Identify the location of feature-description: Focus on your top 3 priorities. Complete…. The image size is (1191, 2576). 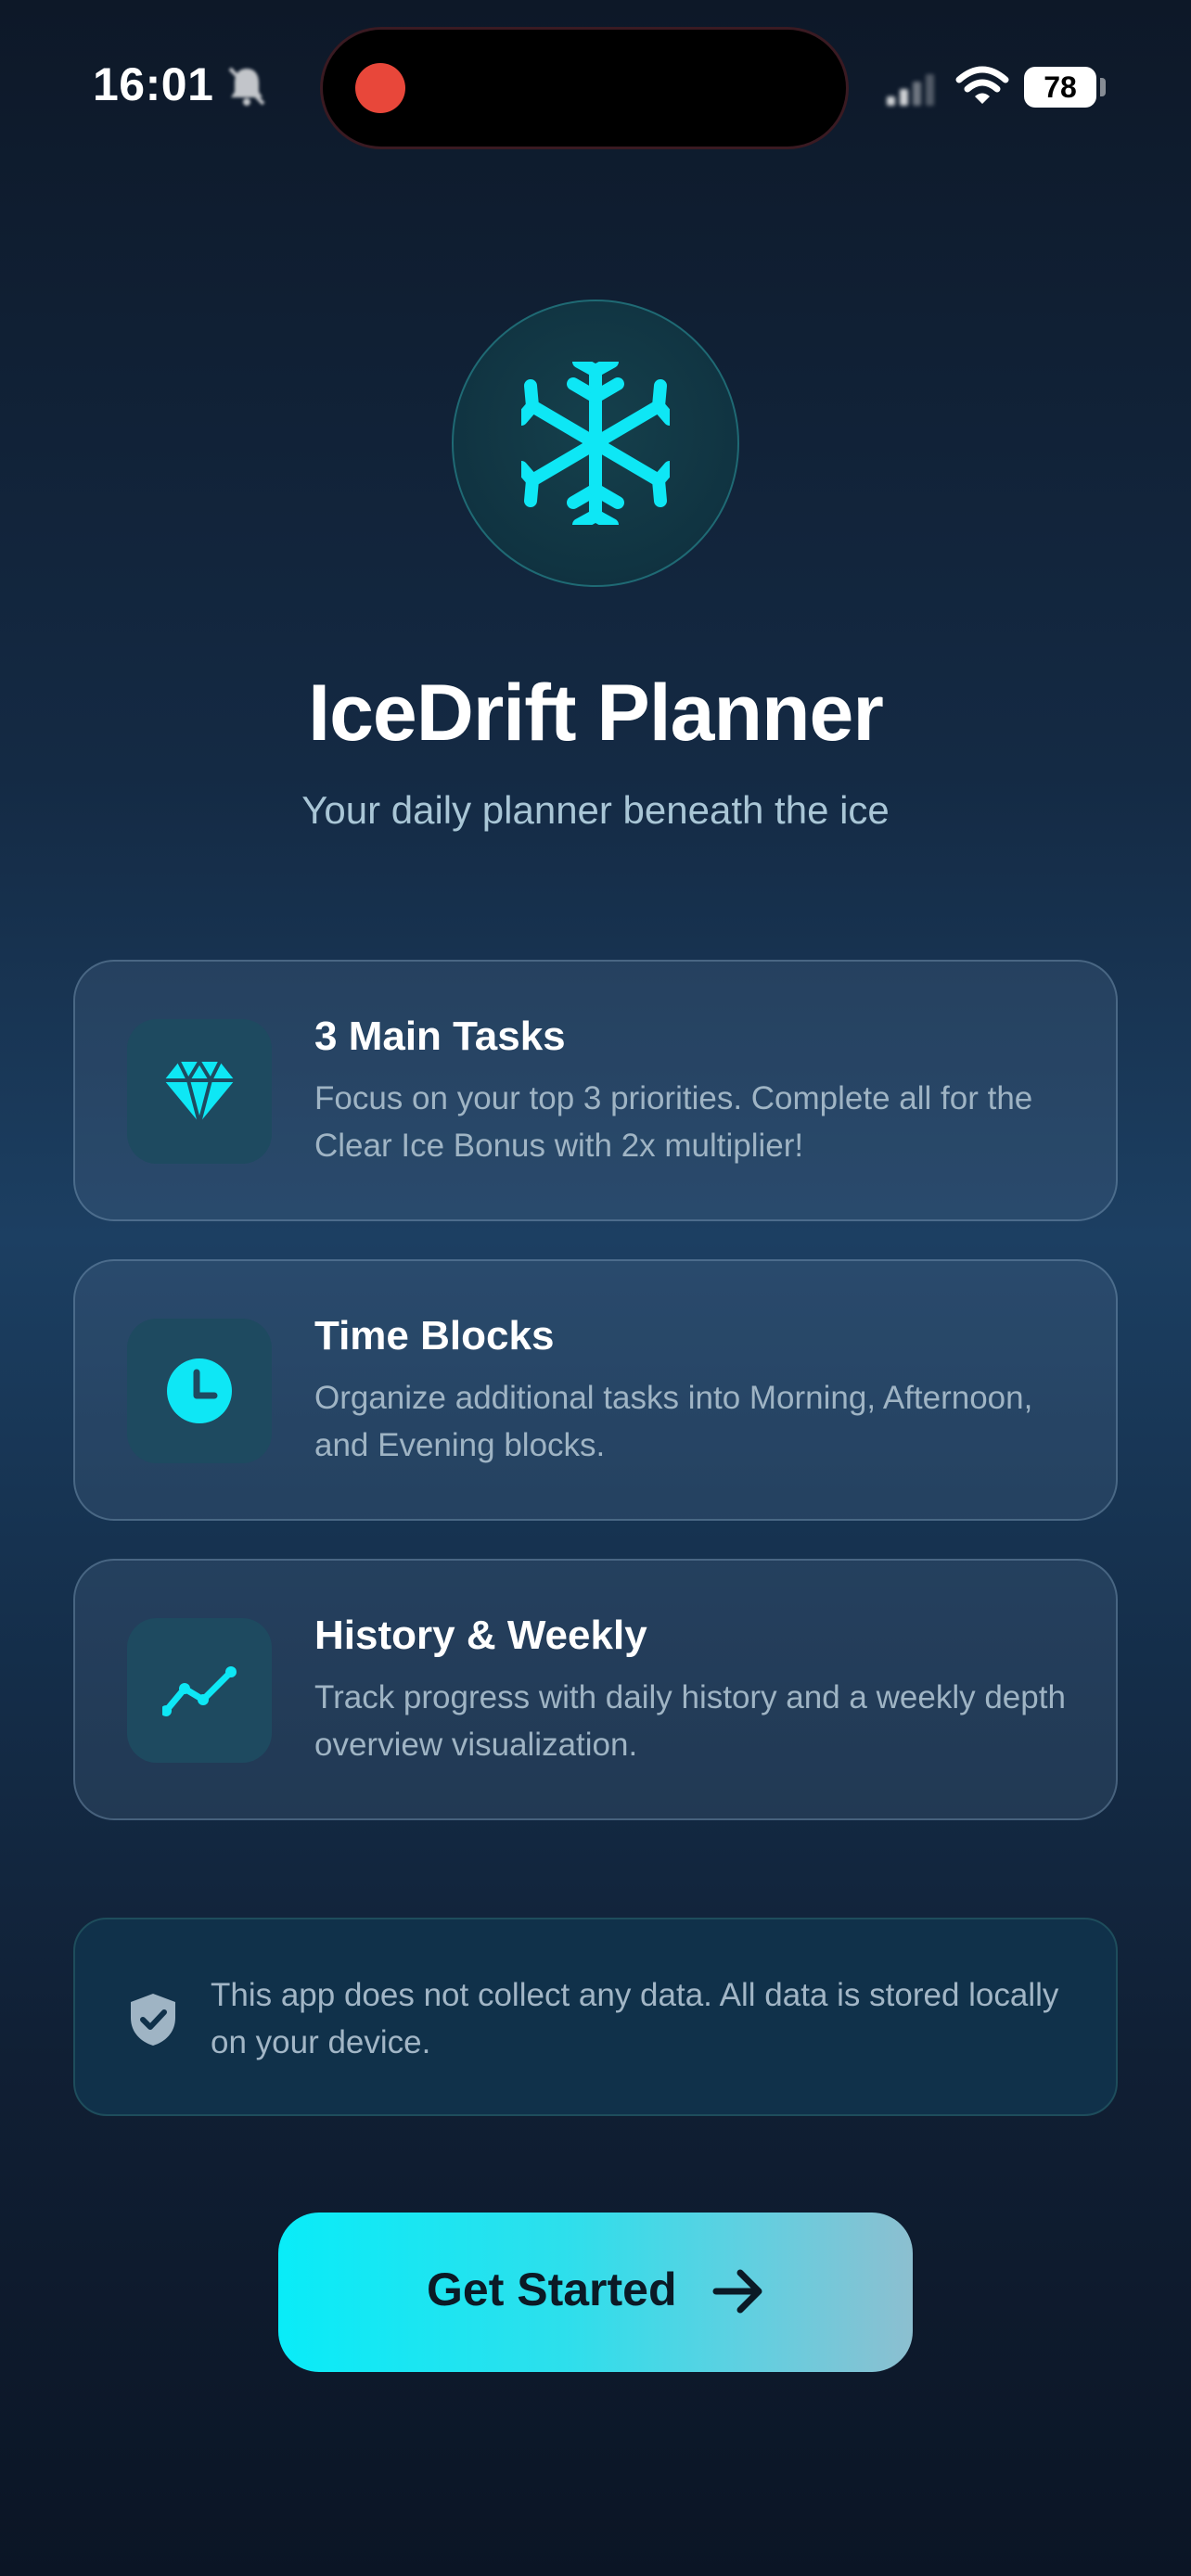
(673, 1122).